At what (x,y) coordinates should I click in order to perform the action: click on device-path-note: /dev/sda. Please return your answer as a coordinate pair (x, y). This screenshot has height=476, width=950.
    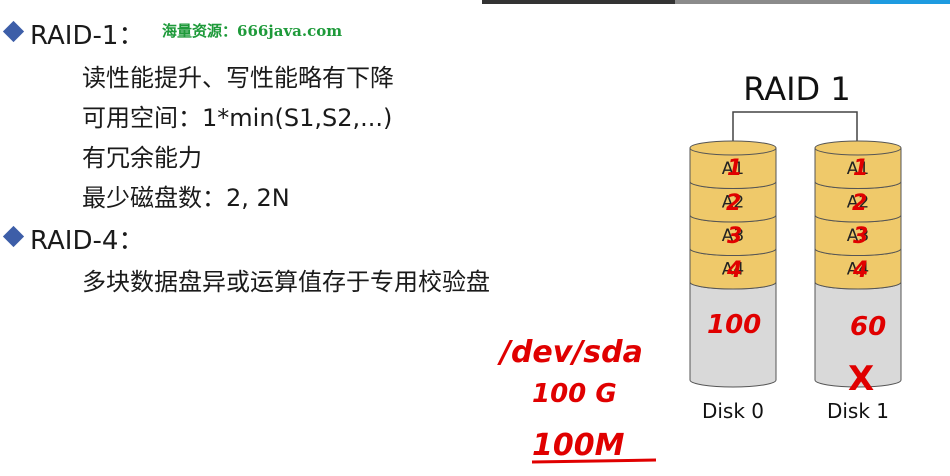
    Looking at the image, I should click on (570, 352).